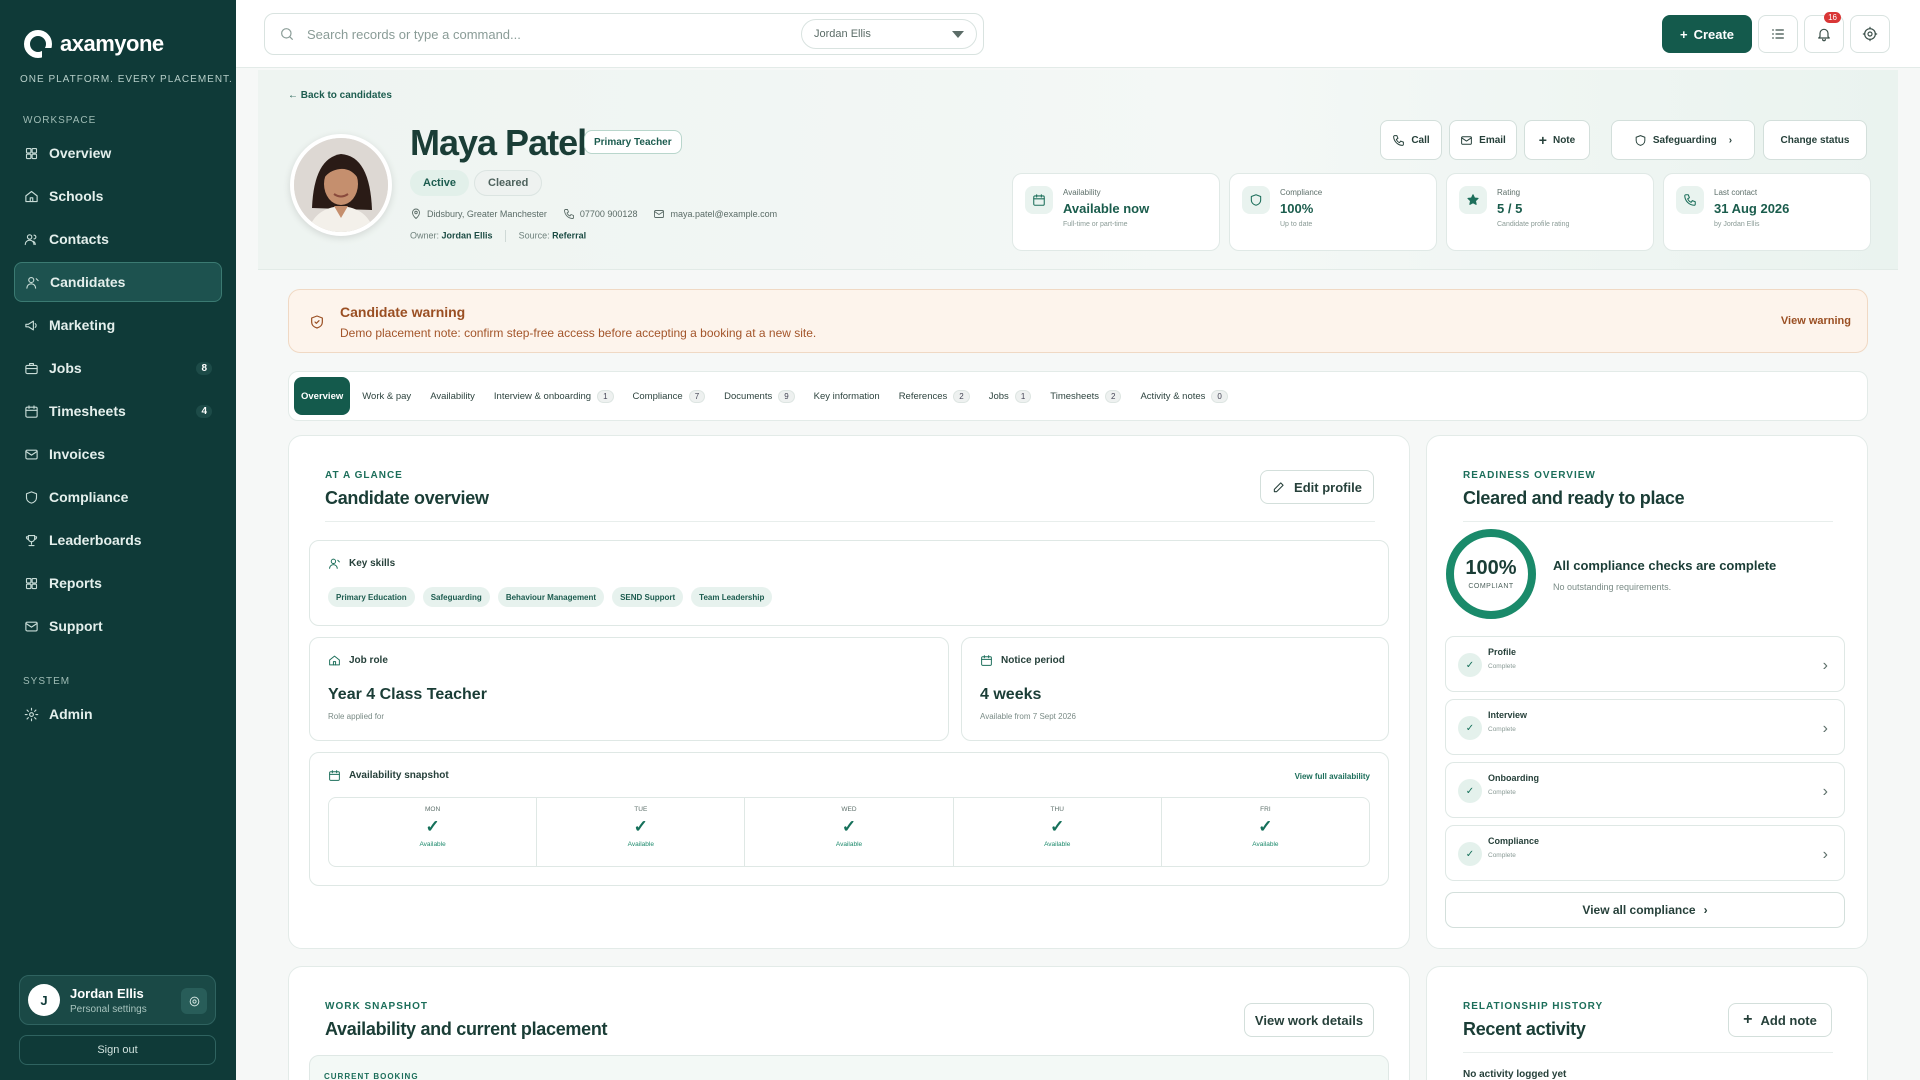  What do you see at coordinates (1778, 34) in the screenshot?
I see `list-view-button` at bounding box center [1778, 34].